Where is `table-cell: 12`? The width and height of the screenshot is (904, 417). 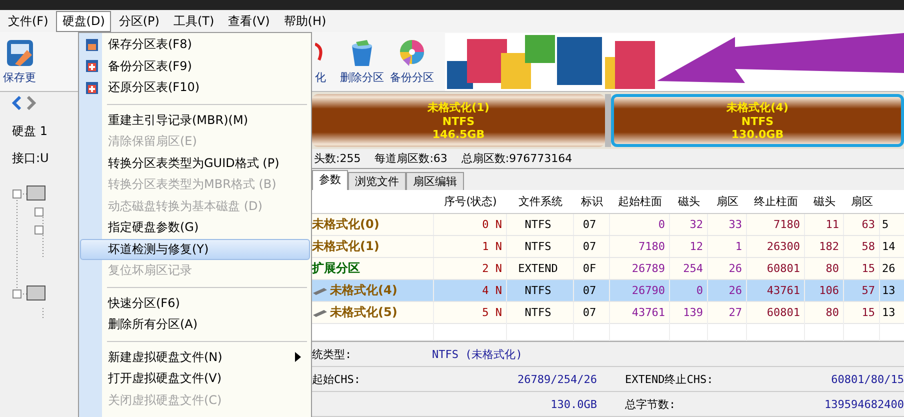 table-cell: 12 is located at coordinates (689, 246).